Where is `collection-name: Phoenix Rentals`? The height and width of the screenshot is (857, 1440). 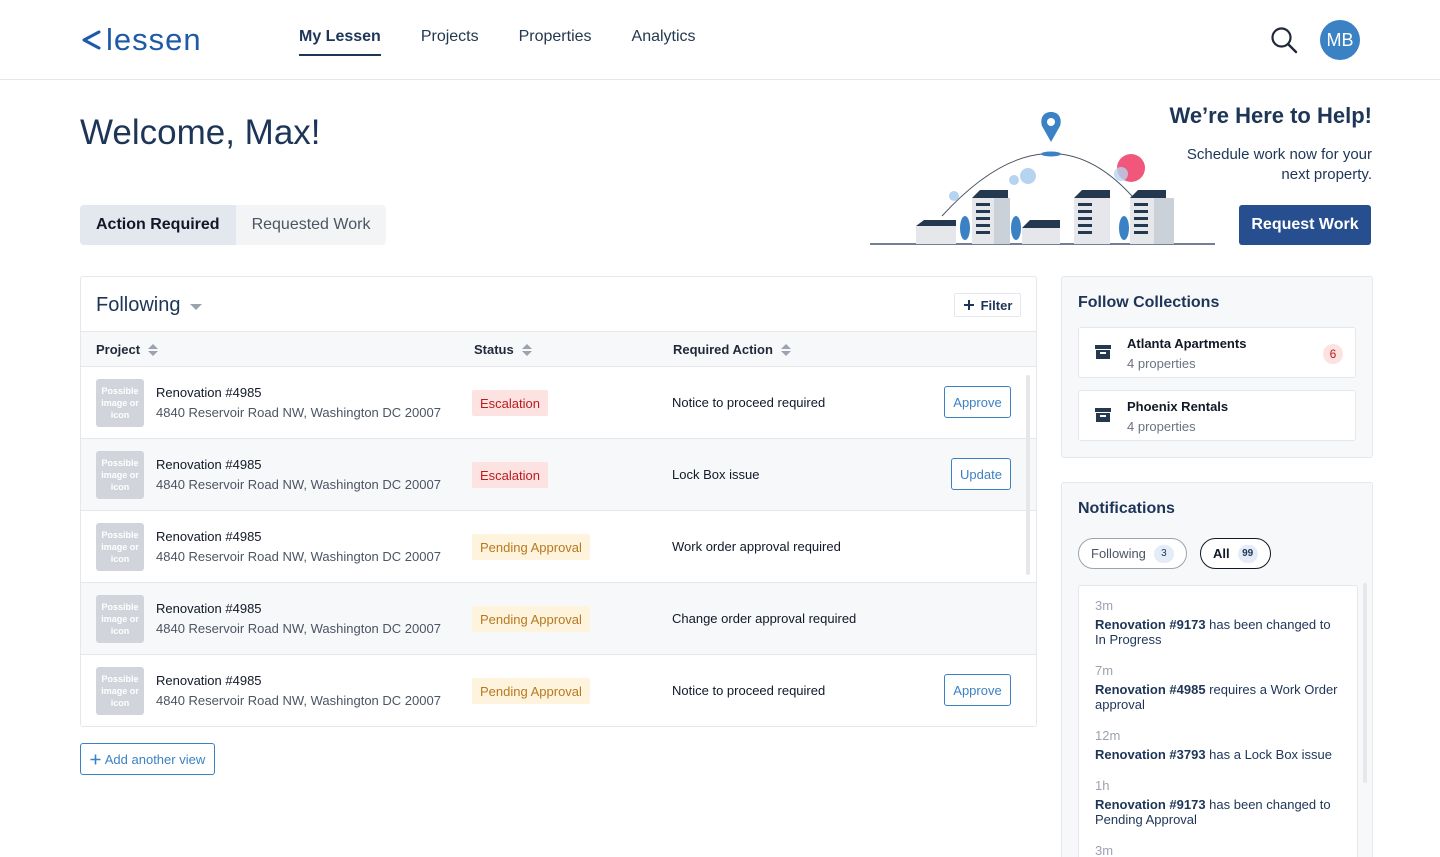
collection-name: Phoenix Rentals is located at coordinates (1178, 406).